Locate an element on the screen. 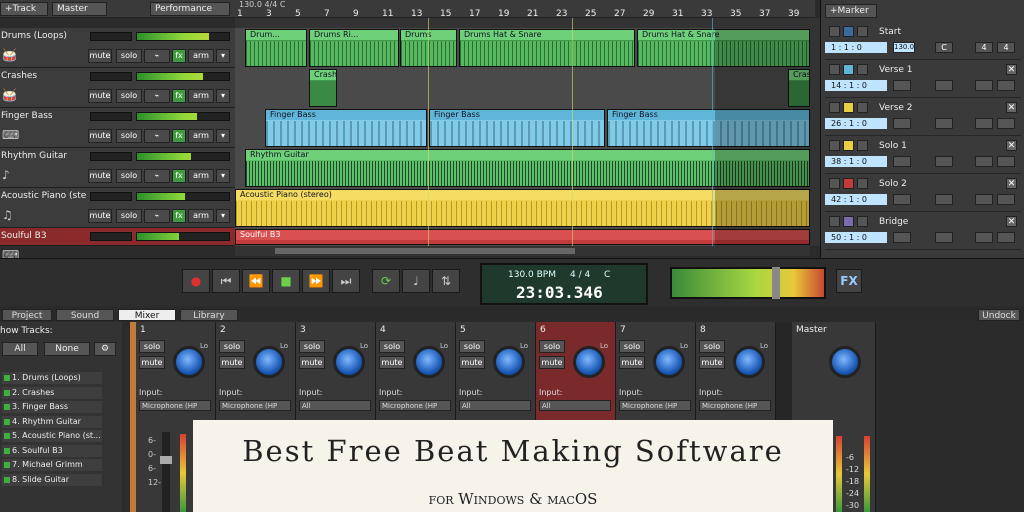 Image resolution: width=1024 pixels, height=512 pixels. track-header: Crashes 🥁 mute solo ⌁ fx arm ▾ is located at coordinates (117, 88).